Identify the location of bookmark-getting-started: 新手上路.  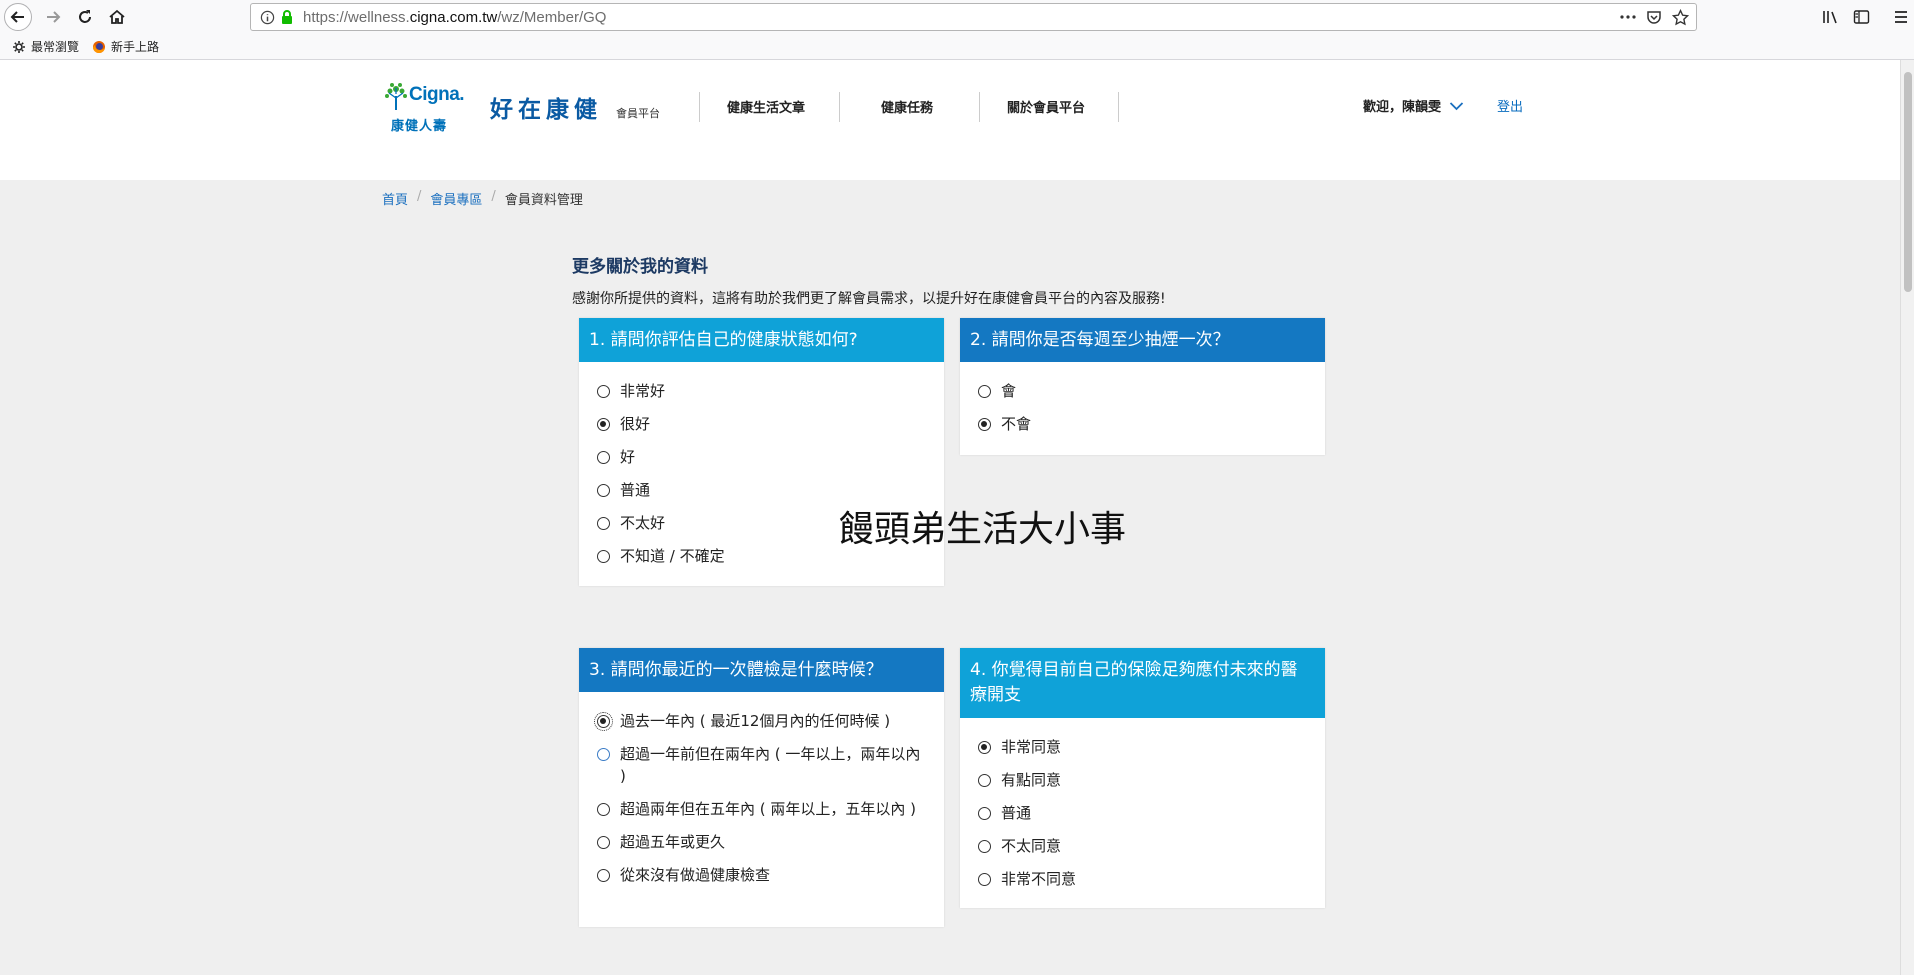
(125, 46).